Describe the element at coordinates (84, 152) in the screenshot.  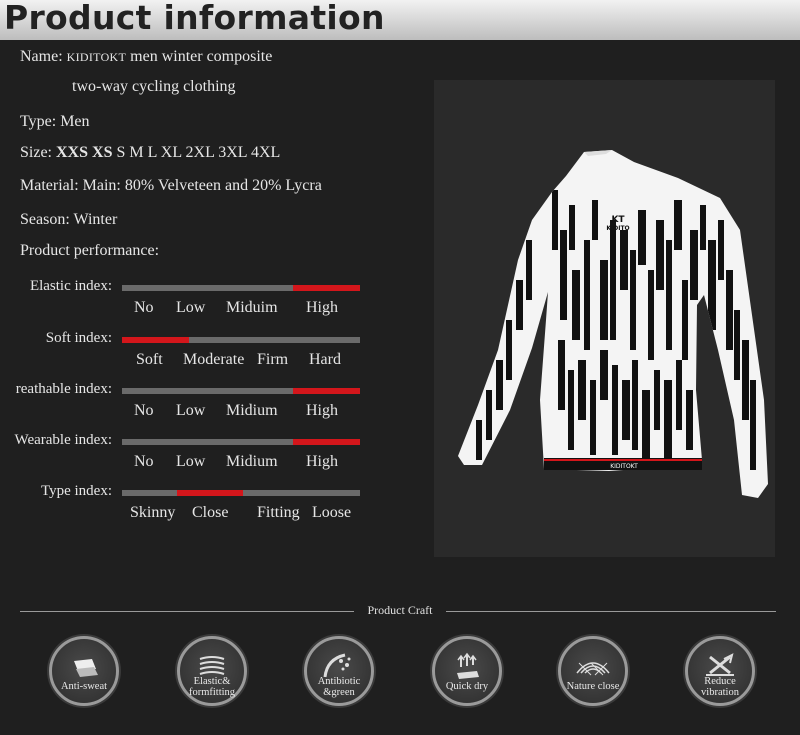
I see `size-values-bold: XXS XS` at that location.